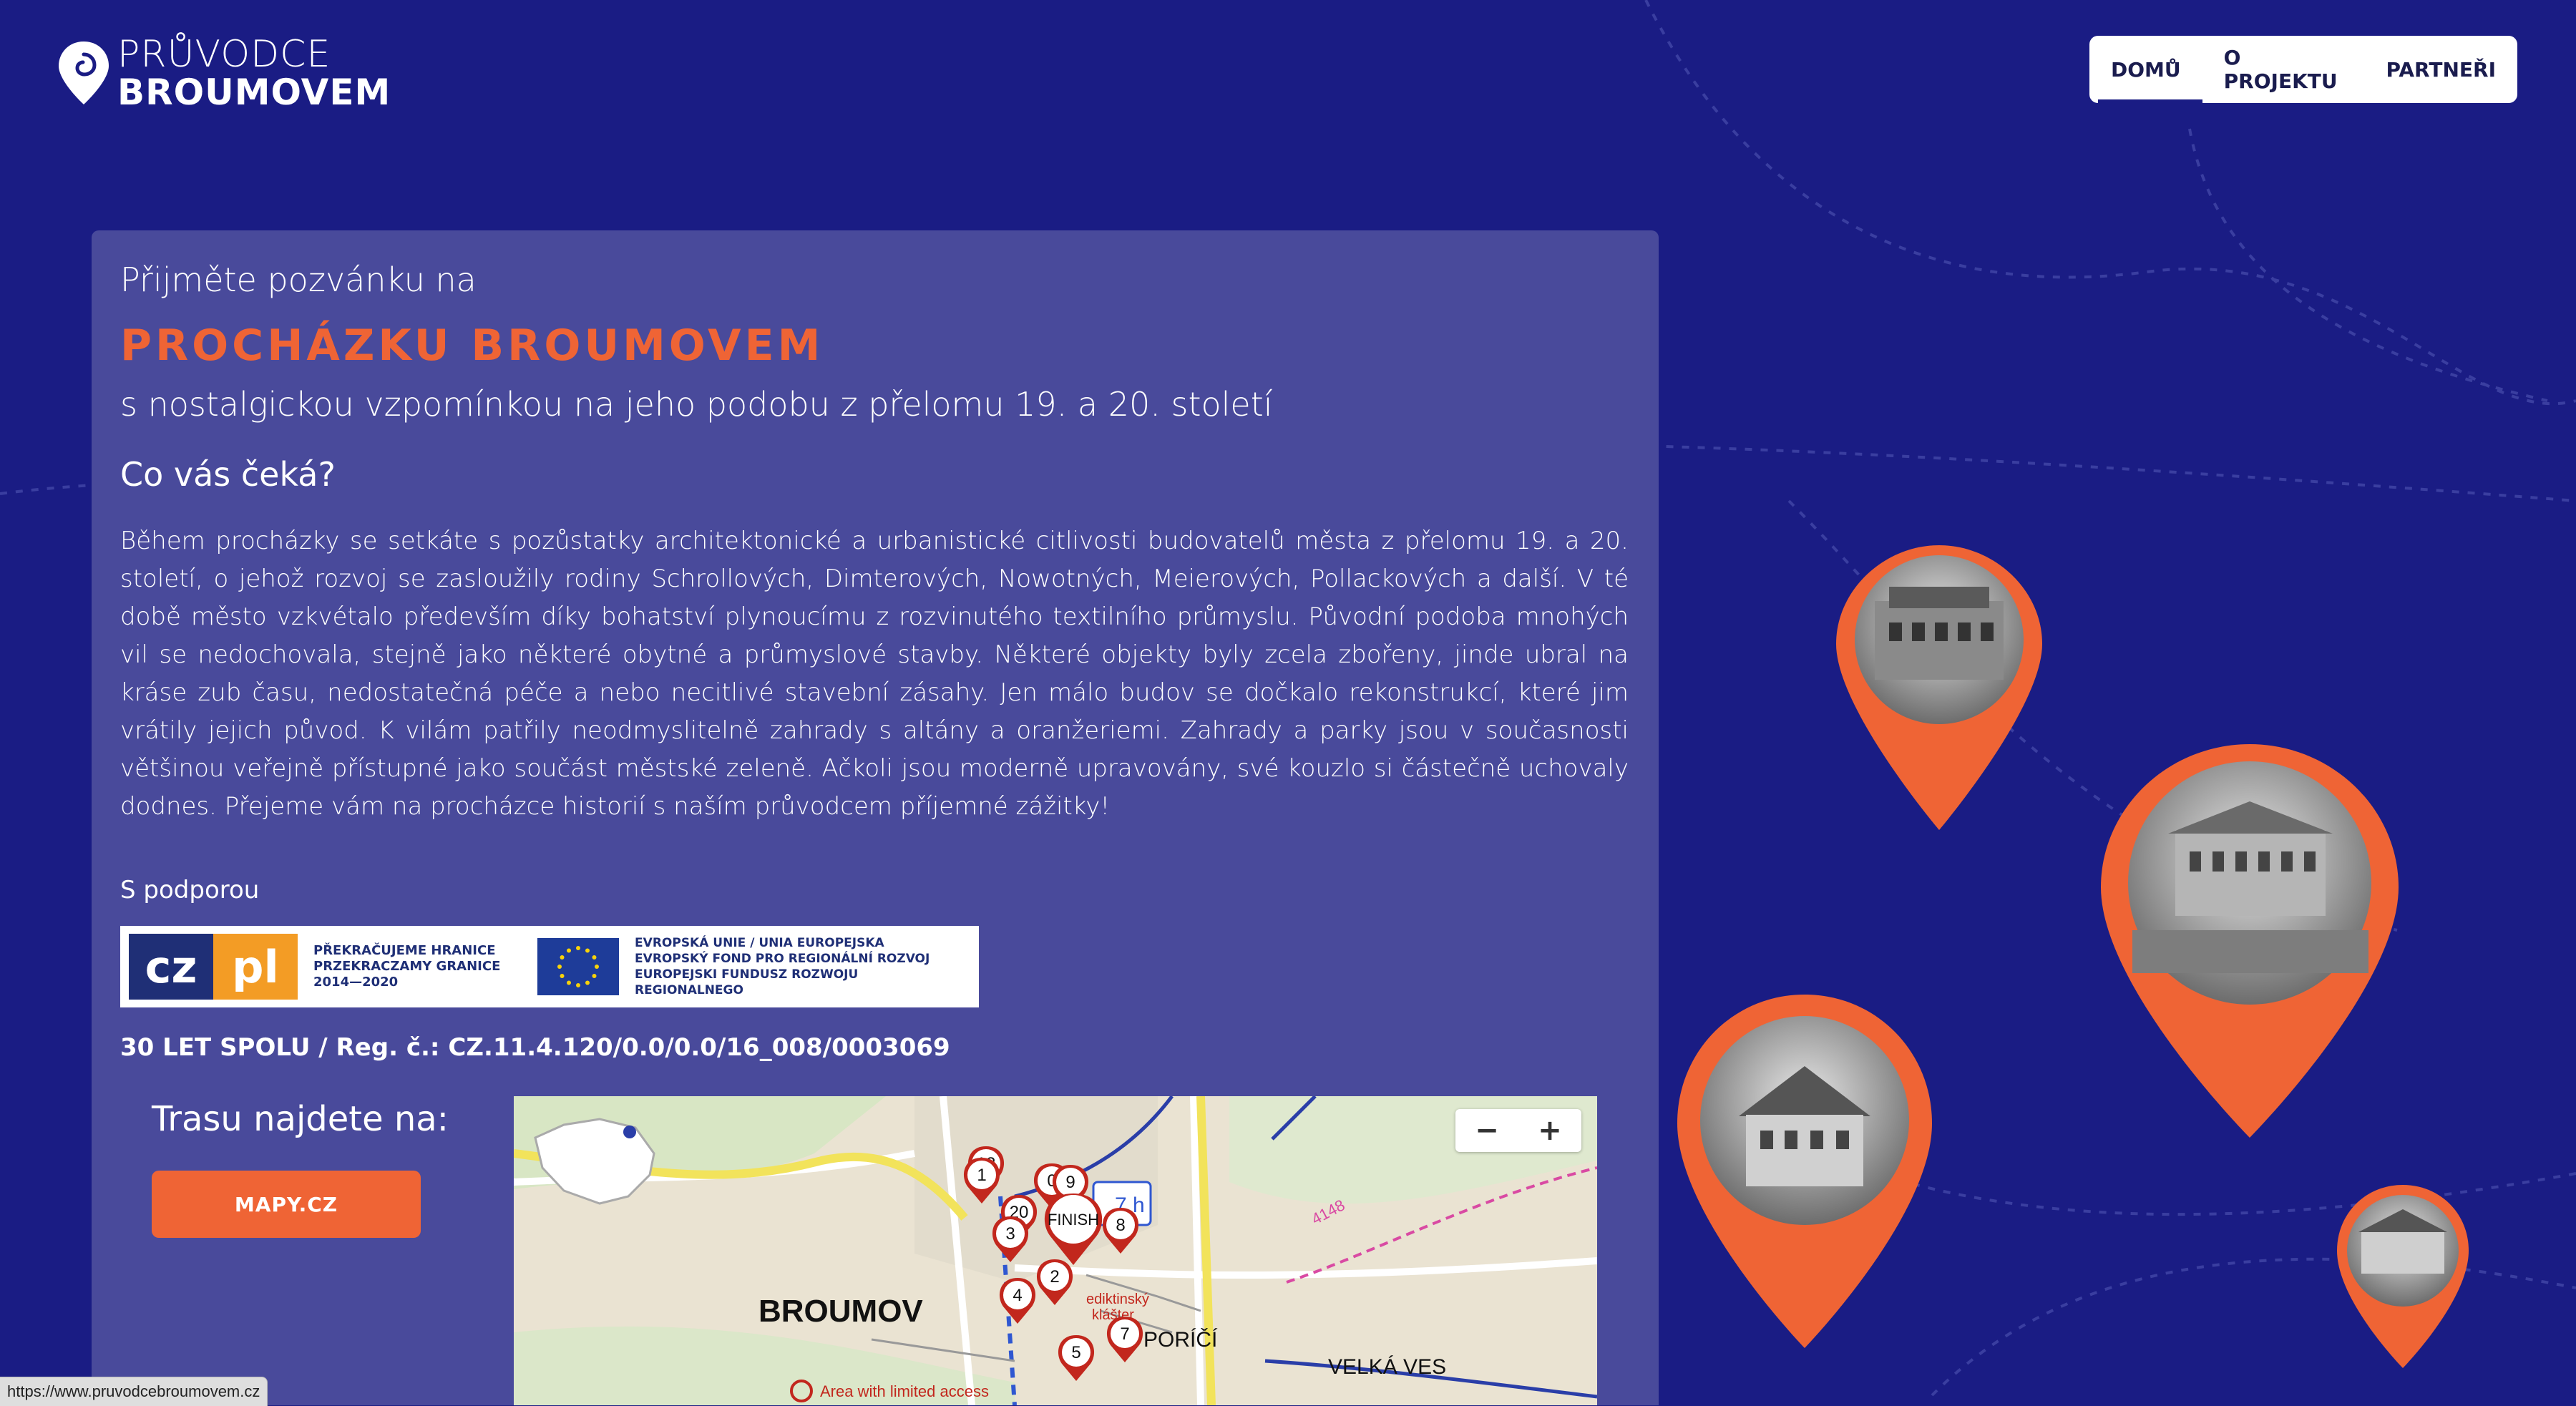 The height and width of the screenshot is (1406, 2576). What do you see at coordinates (1073, 1220) in the screenshot?
I see `svg-text: FINISH` at bounding box center [1073, 1220].